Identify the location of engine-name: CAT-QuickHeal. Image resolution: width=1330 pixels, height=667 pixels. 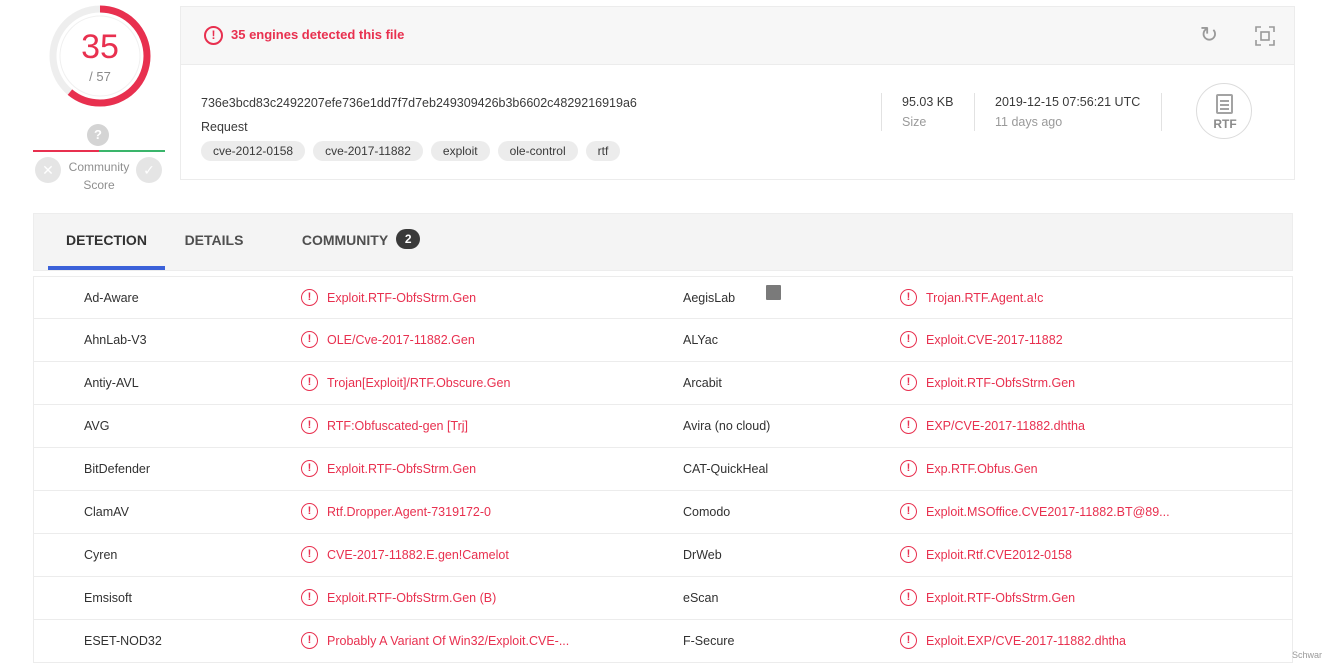
(726, 469).